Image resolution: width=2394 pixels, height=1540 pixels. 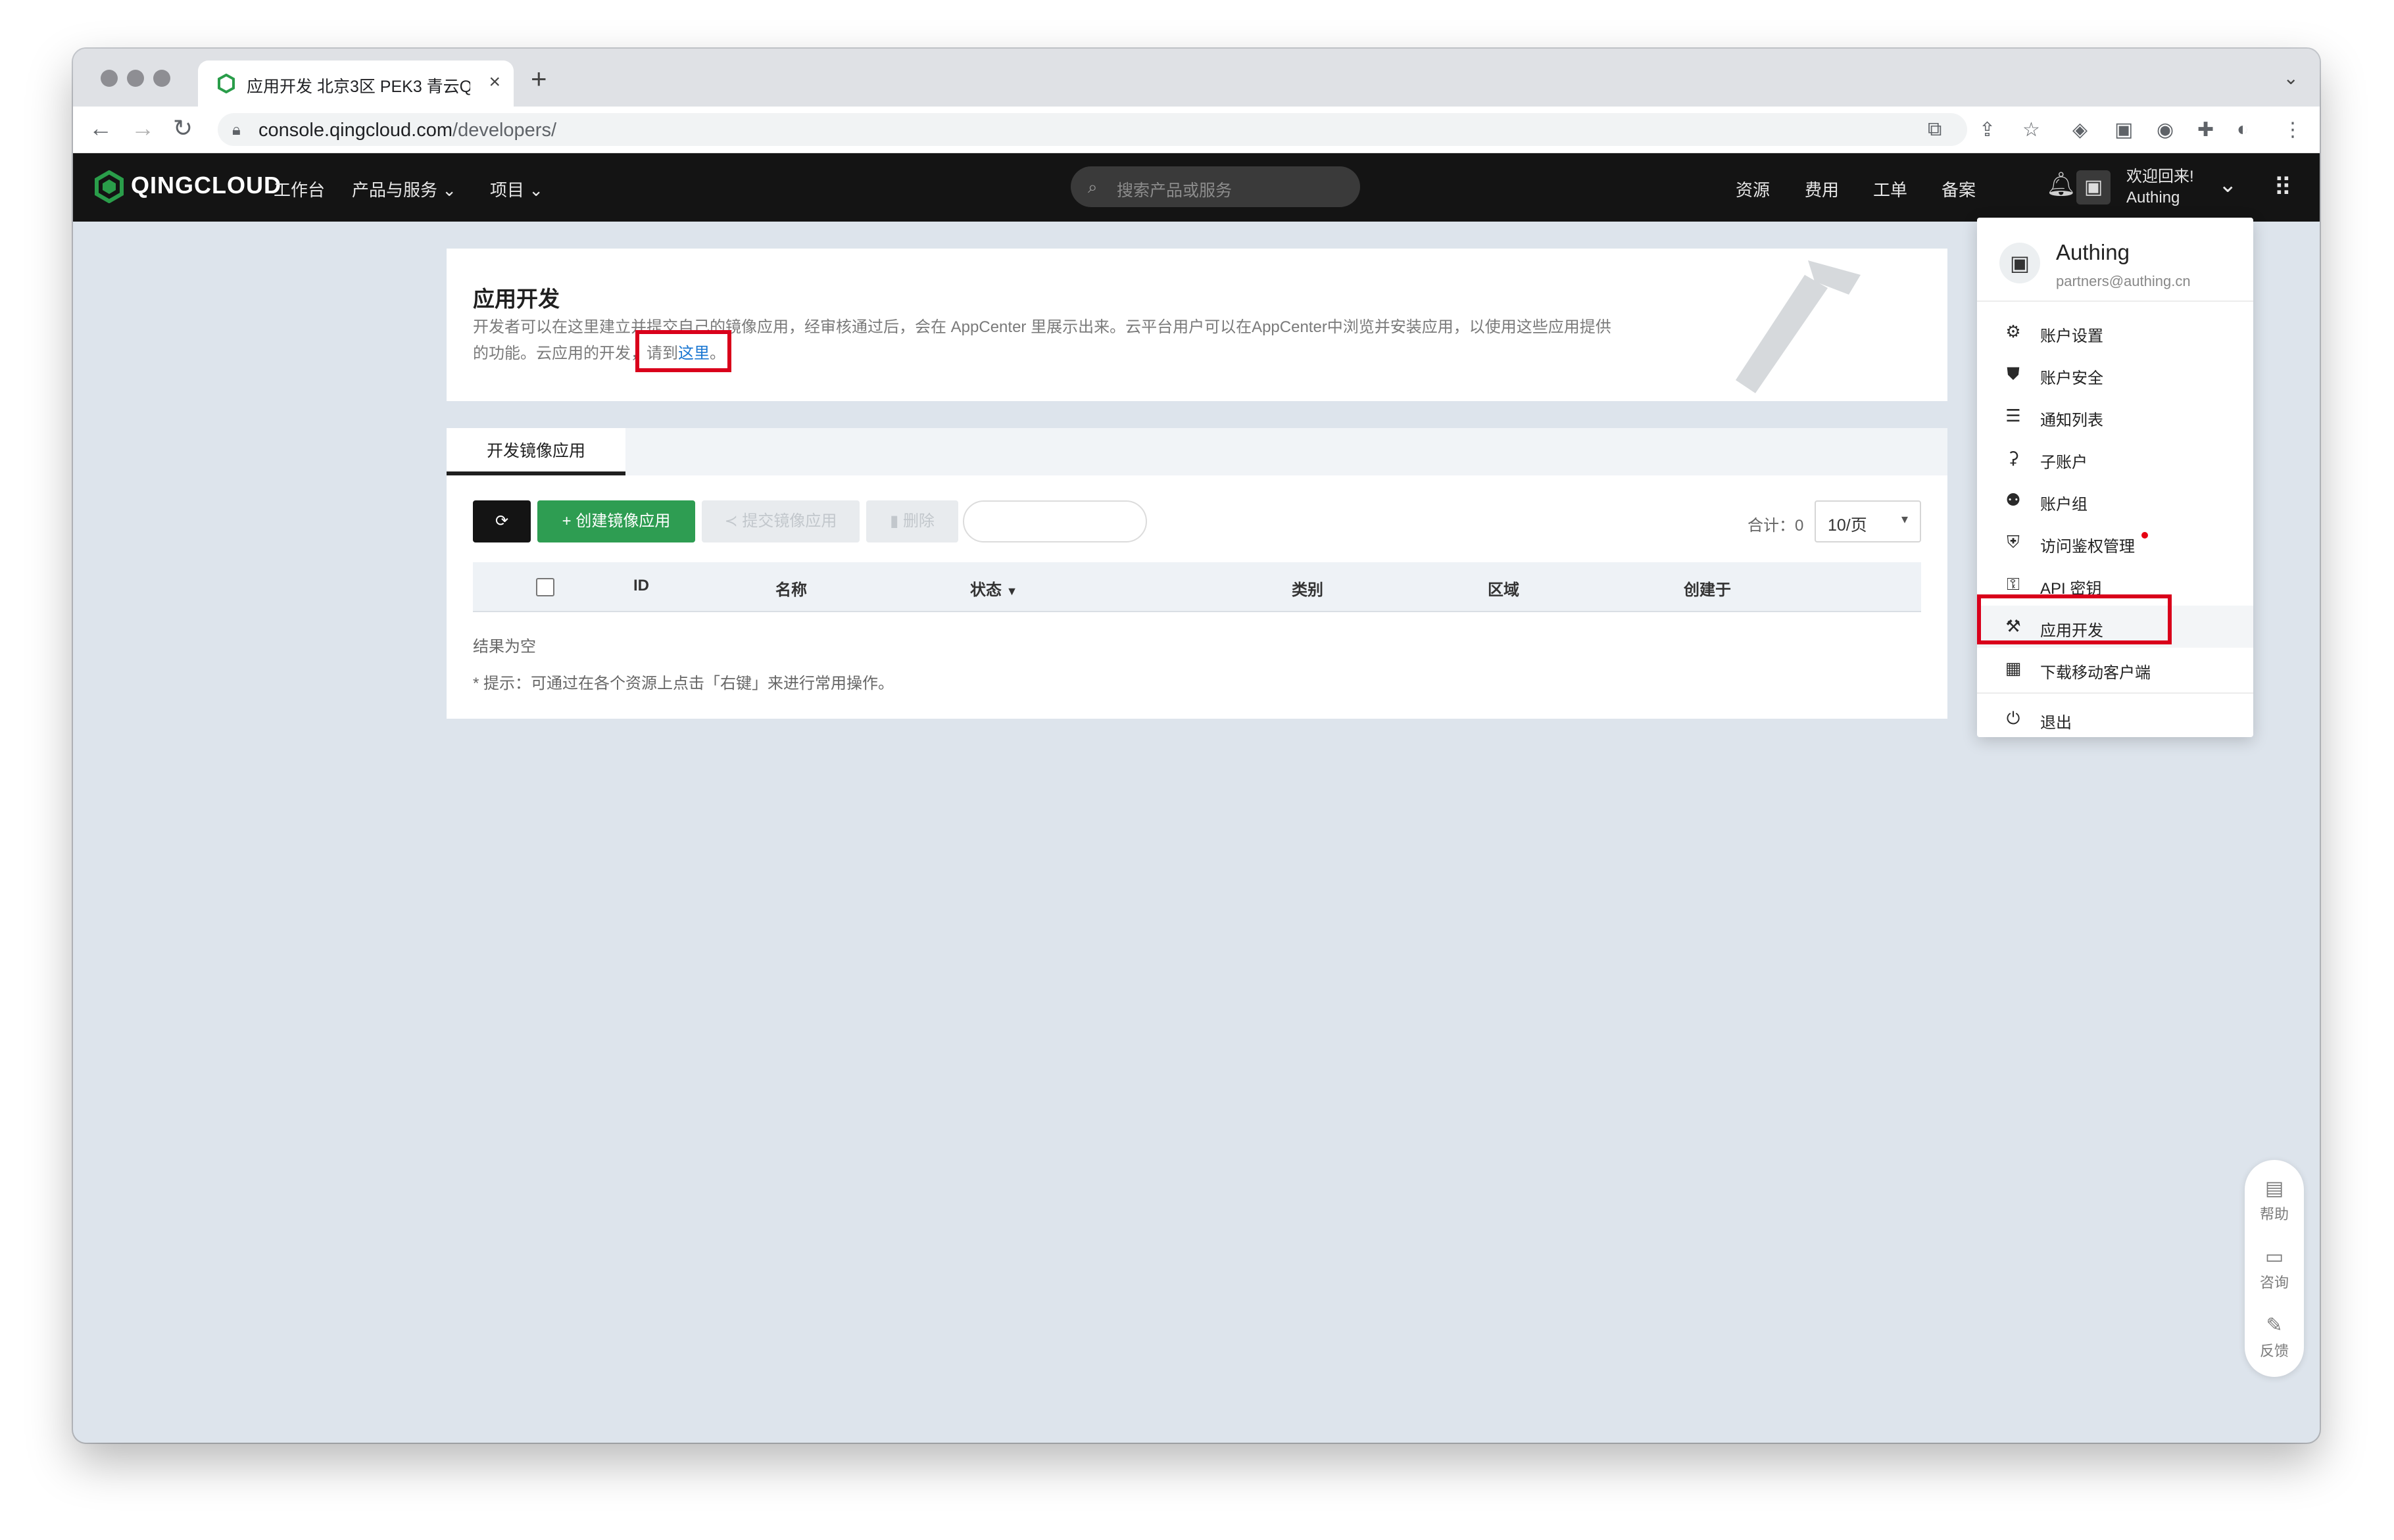 I want to click on menu-item-download-mobile: ▦ 下载移动客户端, so click(x=2115, y=669).